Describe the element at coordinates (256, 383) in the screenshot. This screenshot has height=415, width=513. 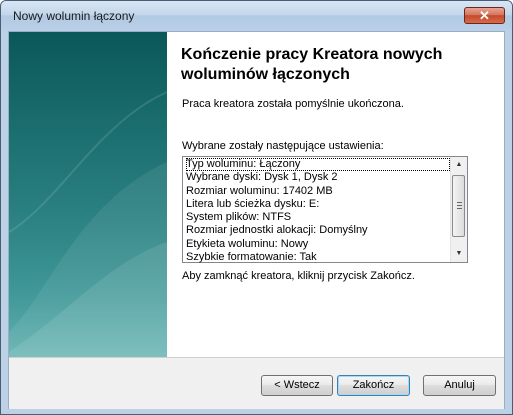
I see `button-bar: < Wstecz Zakończ Anuluj` at that location.